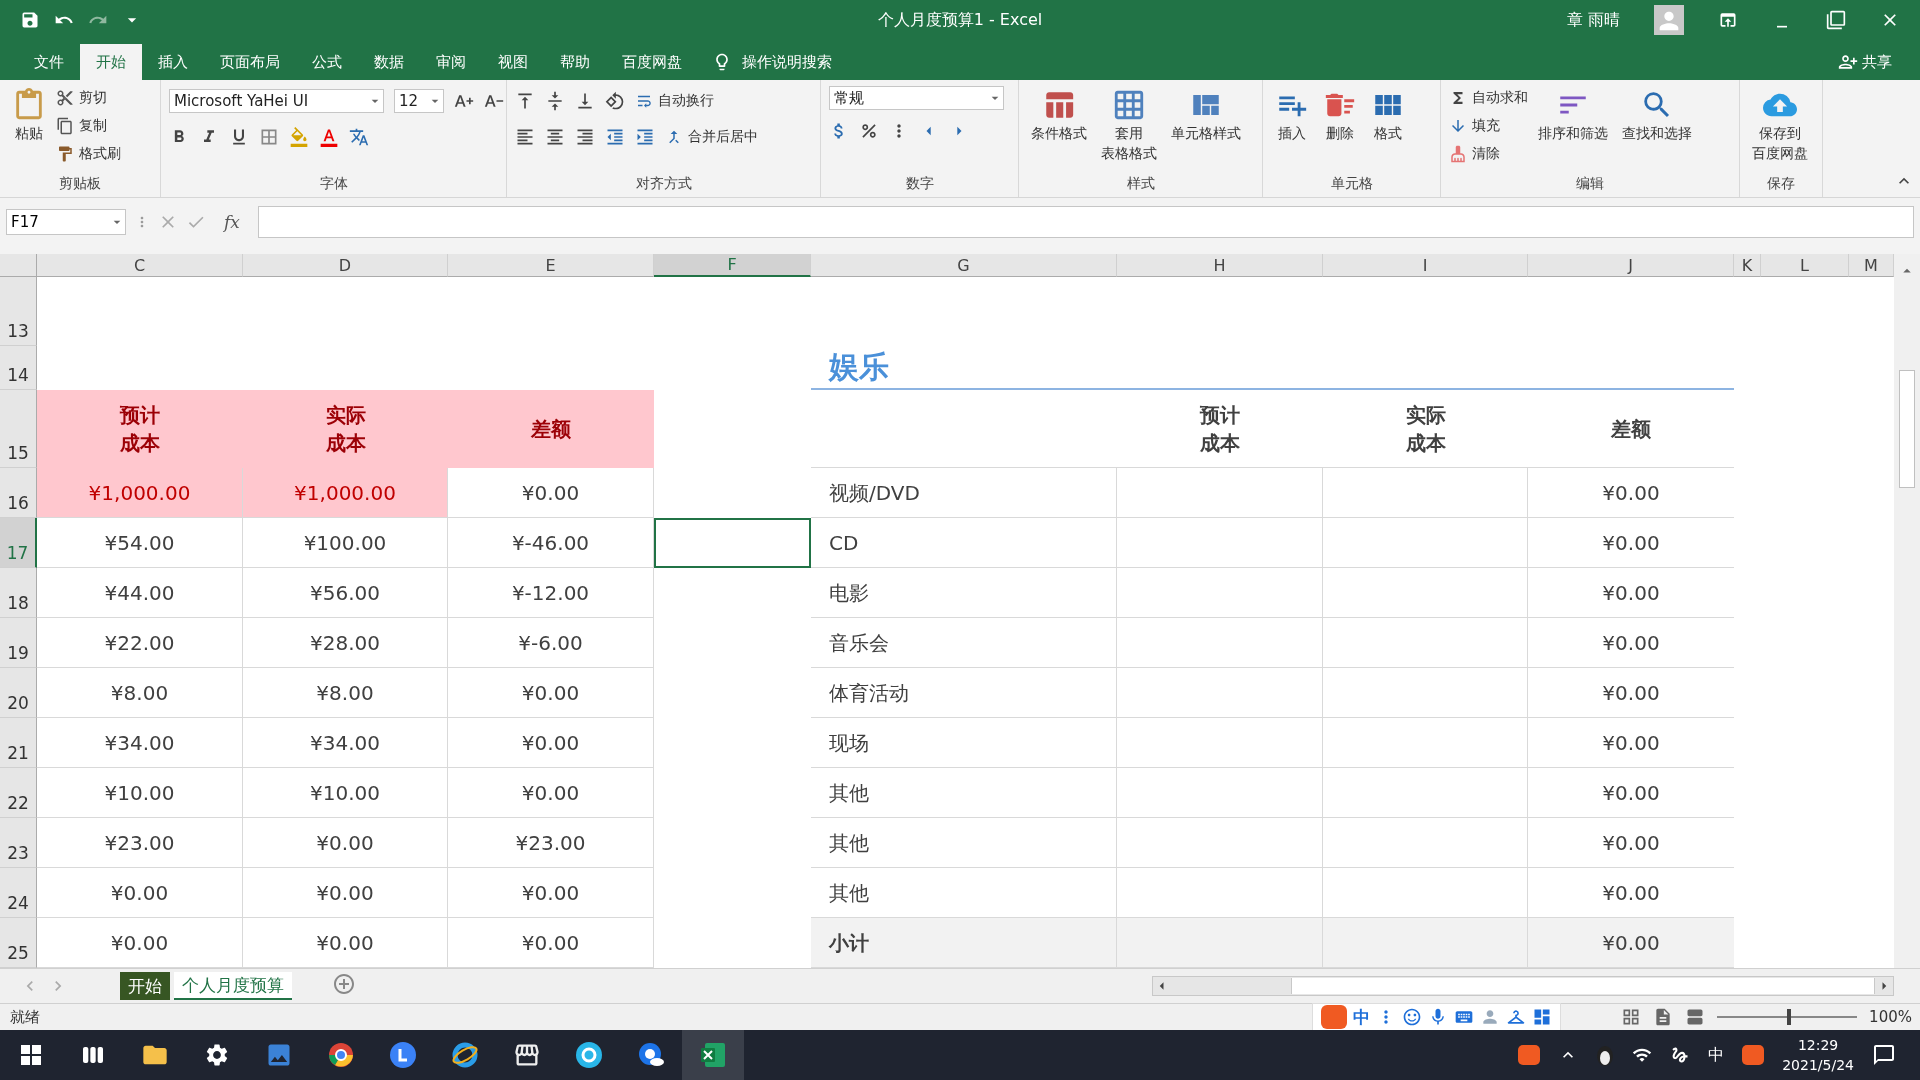  Describe the element at coordinates (18, 368) in the screenshot. I see `row-header: 14` at that location.